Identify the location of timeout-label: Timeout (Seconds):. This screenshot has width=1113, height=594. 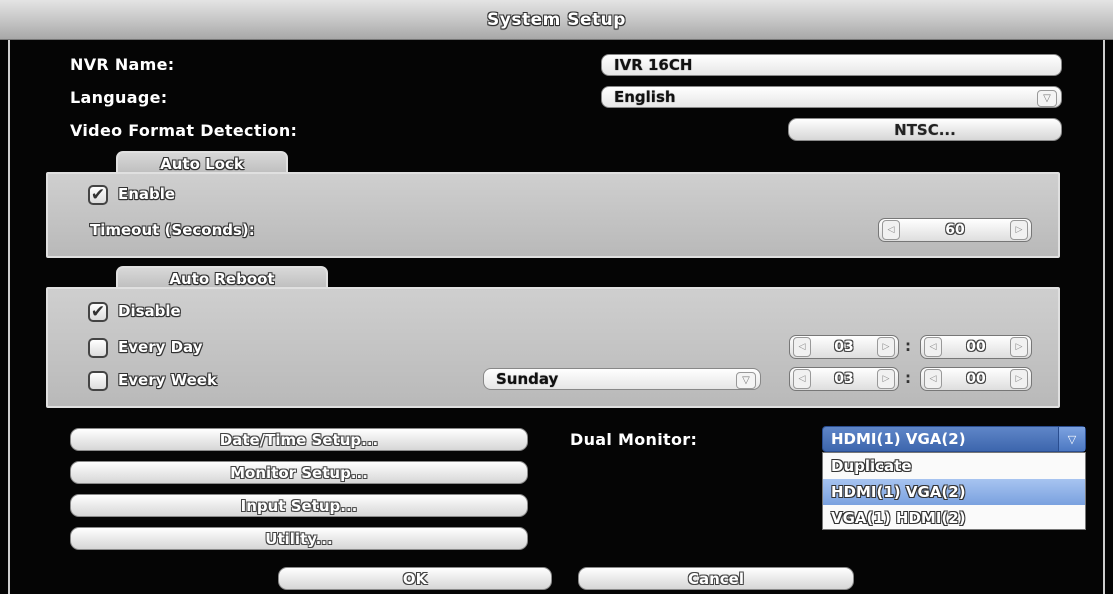
(172, 230).